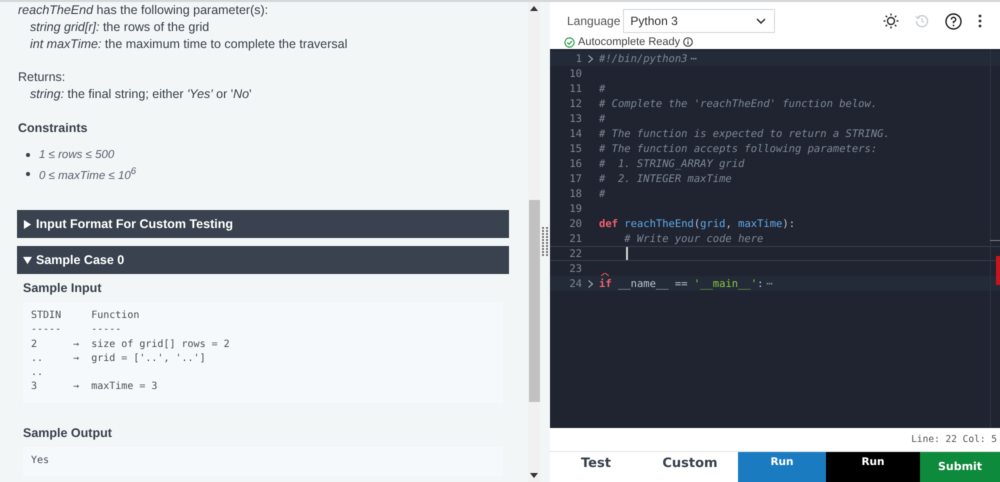 This screenshot has height=482, width=1000. What do you see at coordinates (131, 345) in the screenshot?
I see `sample-line: 2 → size of grid[] rows = 2` at bounding box center [131, 345].